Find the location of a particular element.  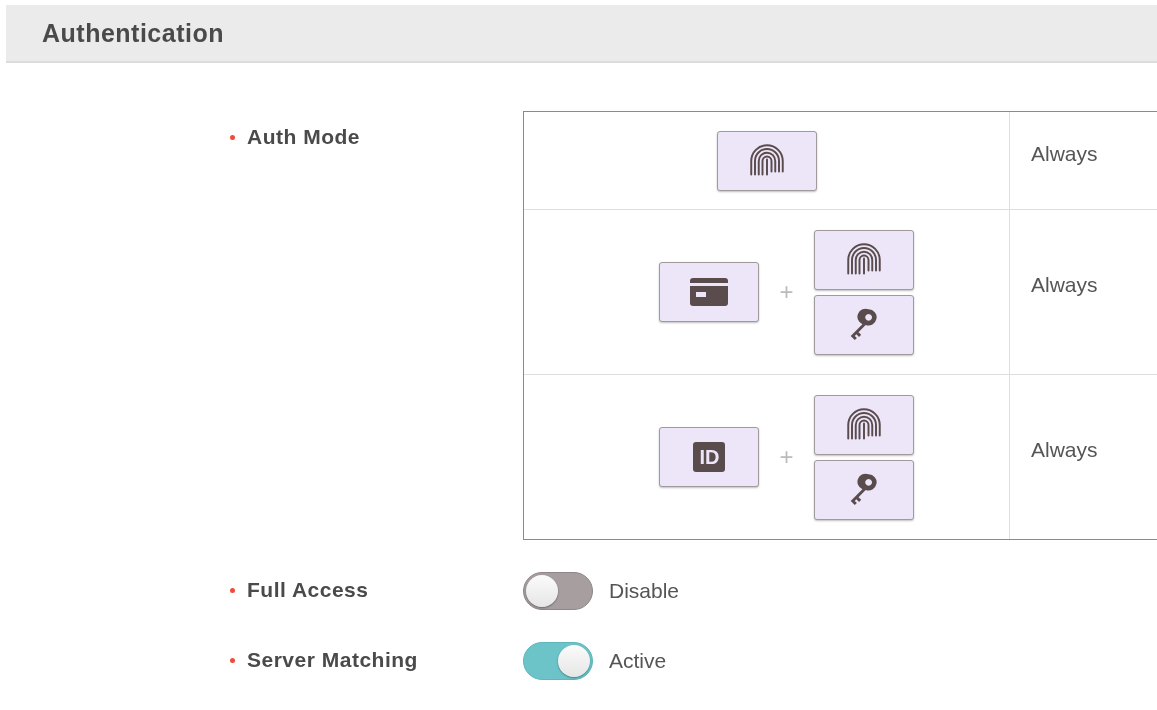

id-button: ID is located at coordinates (709, 457).